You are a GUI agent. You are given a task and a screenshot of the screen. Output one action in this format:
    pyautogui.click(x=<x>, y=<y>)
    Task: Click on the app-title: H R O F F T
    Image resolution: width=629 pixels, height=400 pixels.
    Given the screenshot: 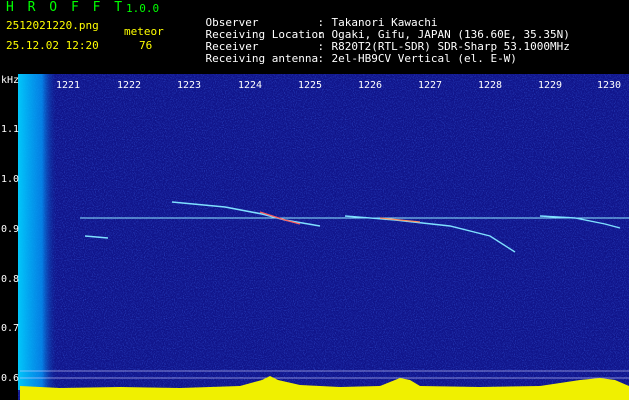 What is the action you would take?
    pyautogui.click(x=66, y=7)
    